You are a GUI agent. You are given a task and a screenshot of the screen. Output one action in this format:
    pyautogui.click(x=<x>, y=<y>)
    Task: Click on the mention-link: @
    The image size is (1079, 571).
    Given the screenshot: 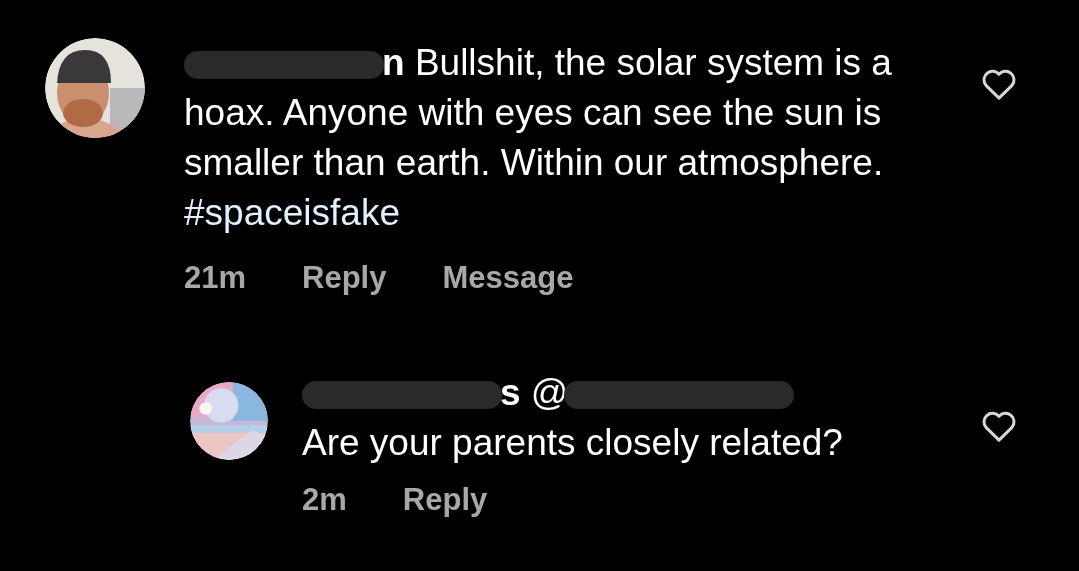 What is the action you would take?
    pyautogui.click(x=549, y=392)
    